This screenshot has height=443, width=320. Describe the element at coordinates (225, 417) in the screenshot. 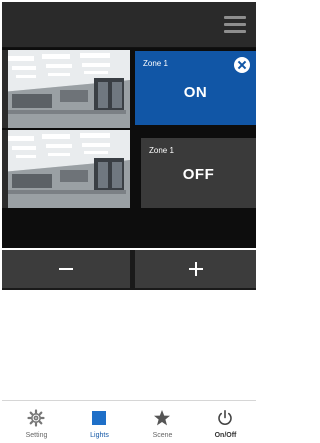

I see `power-icon` at that location.